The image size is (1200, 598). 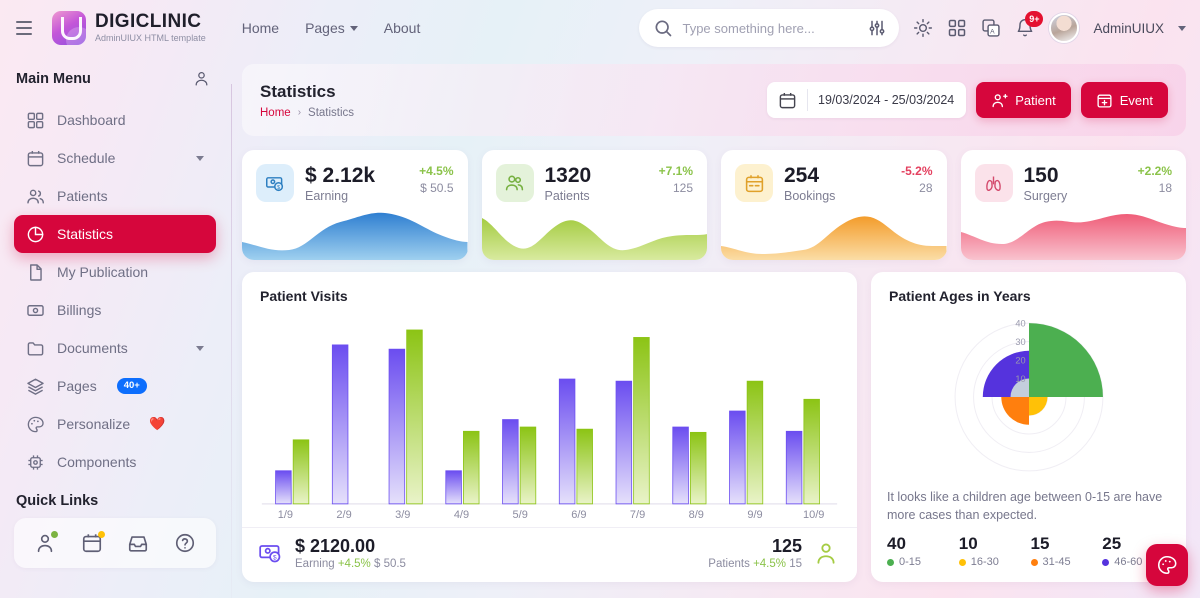 I want to click on top-nav: Home Pages About, so click(x=331, y=28).